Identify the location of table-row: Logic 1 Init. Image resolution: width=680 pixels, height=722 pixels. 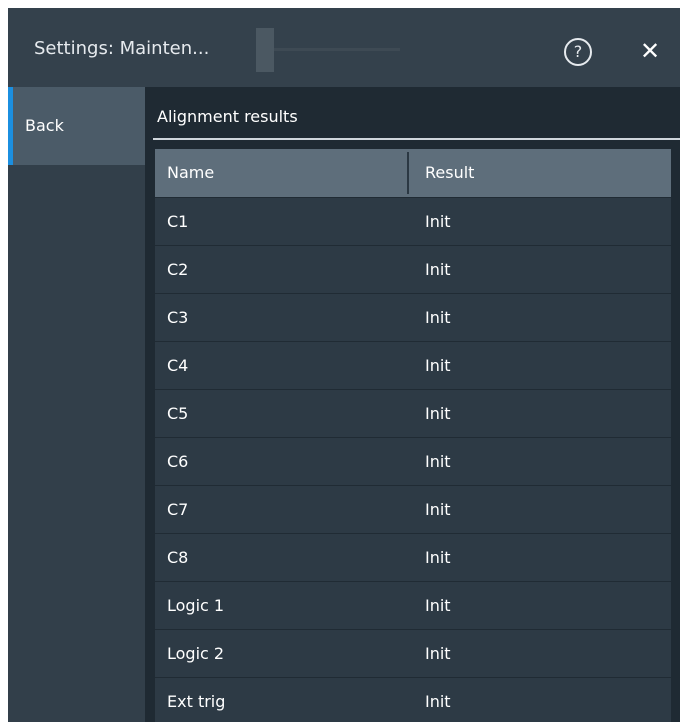
(413, 605).